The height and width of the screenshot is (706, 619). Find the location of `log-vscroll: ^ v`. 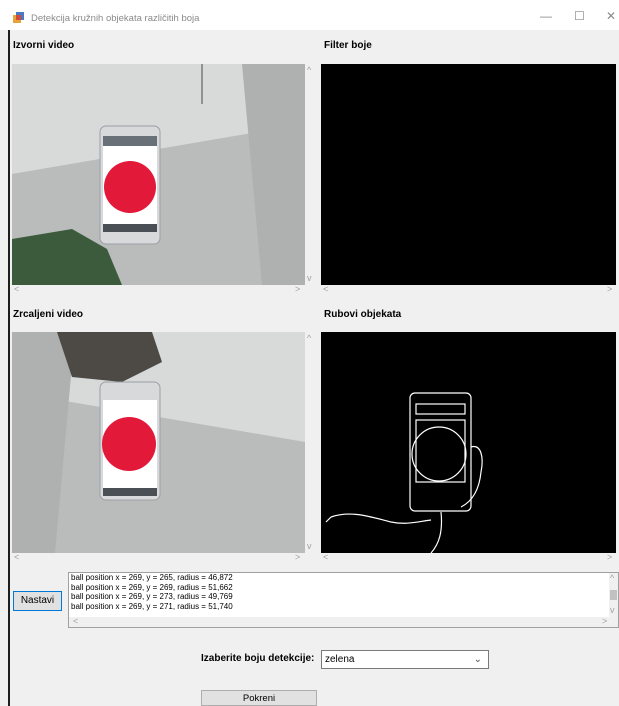

log-vscroll: ^ v is located at coordinates (613, 595).